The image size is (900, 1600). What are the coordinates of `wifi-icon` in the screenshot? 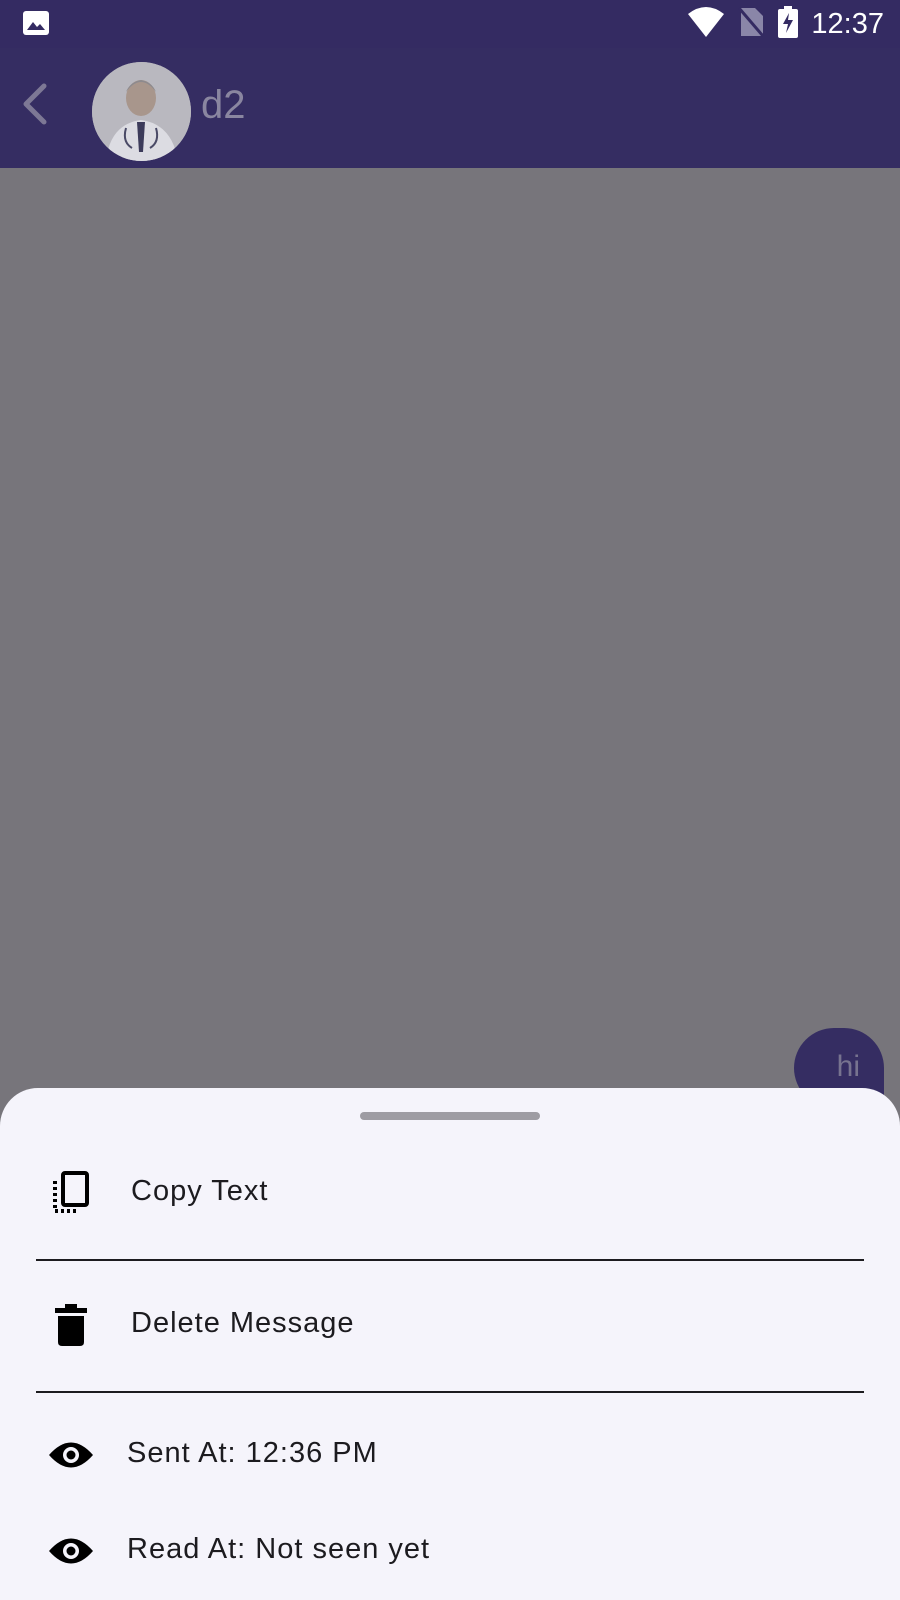 It's located at (706, 24).